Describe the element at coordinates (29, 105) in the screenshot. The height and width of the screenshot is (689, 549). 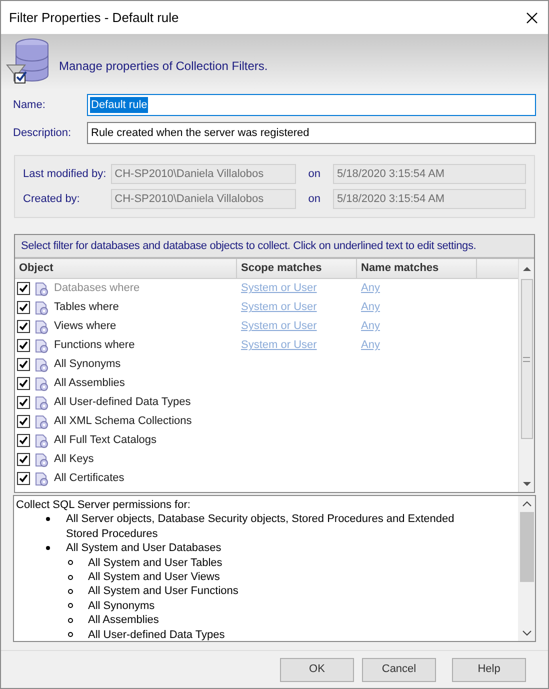
I see `field-label: Name:` at that location.